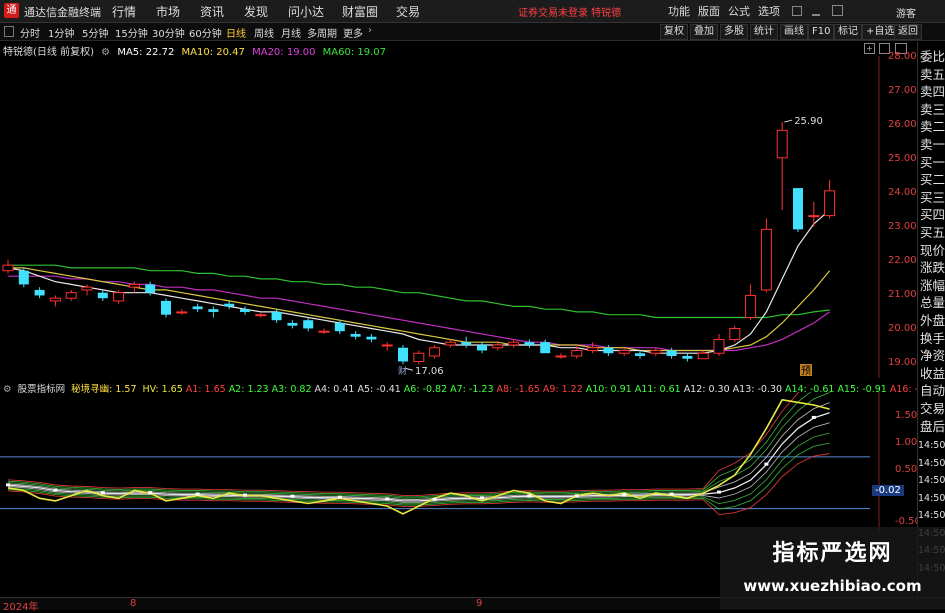 The height and width of the screenshot is (613, 945). What do you see at coordinates (932, 55) in the screenshot?
I see `side-panel-item: 委比` at bounding box center [932, 55].